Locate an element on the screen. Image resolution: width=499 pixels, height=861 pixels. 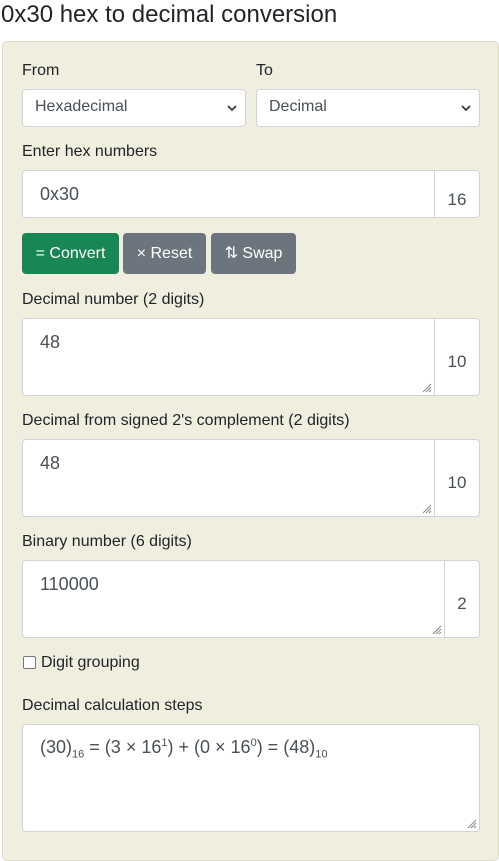
steps-term1-base: 16 is located at coordinates (151, 747).